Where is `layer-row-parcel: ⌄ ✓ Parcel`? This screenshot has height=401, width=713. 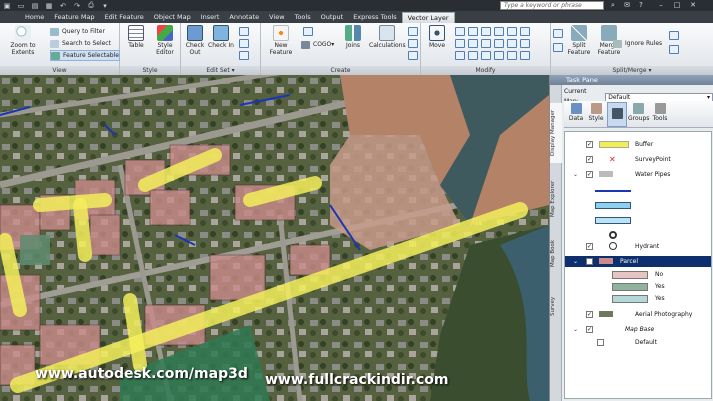
layer-row-parcel: ⌄ ✓ Parcel is located at coordinates (638, 261).